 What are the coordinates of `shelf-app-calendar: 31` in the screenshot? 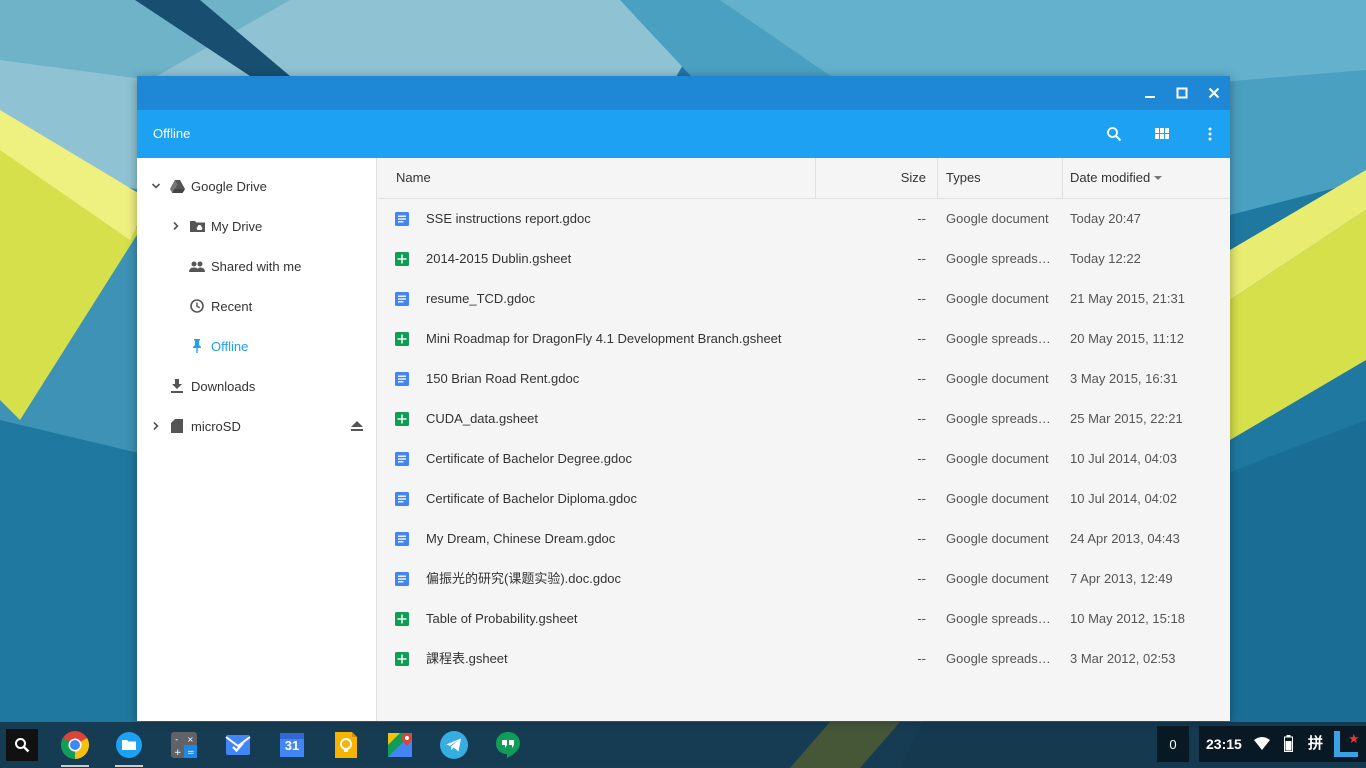 It's located at (292, 745).